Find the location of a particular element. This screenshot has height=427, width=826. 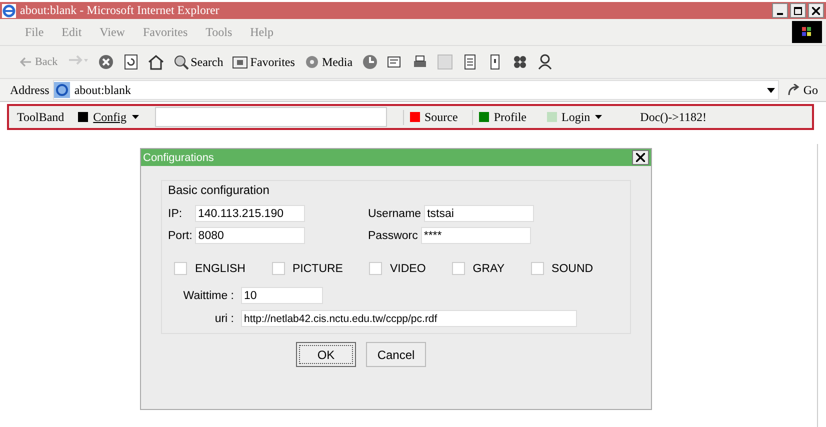

printer-icon is located at coordinates (420, 62).